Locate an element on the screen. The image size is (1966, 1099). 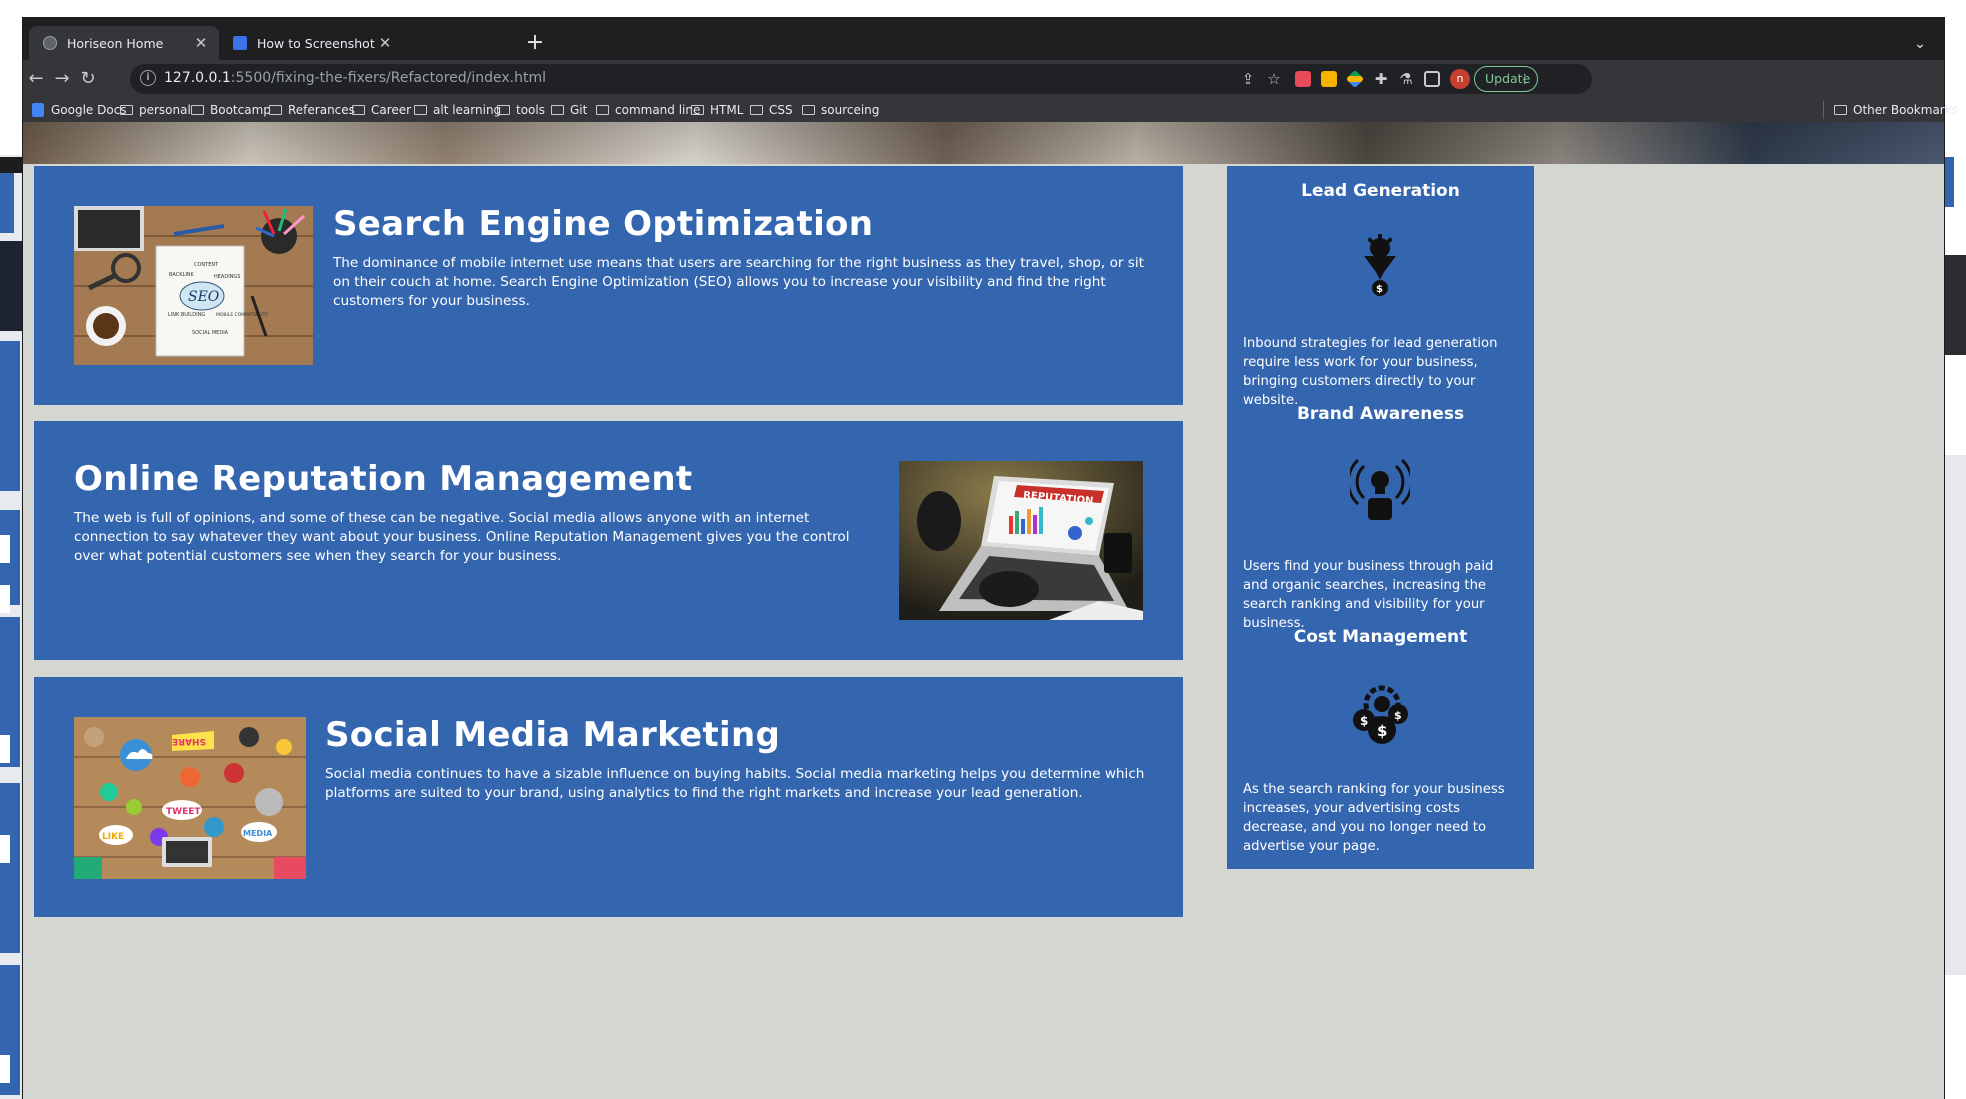
bookmark-folder-tools: tools is located at coordinates (521, 110).